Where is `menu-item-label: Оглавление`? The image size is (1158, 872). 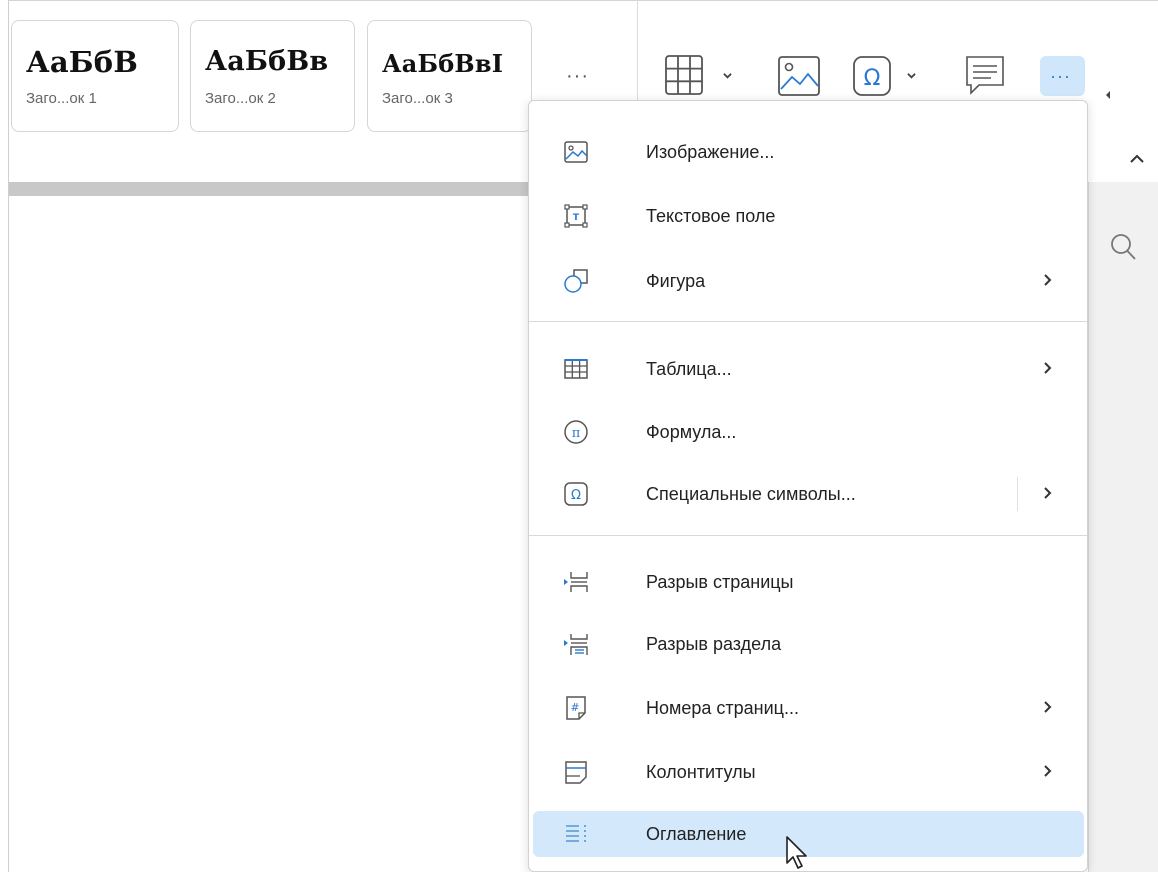 menu-item-label: Оглавление is located at coordinates (696, 834).